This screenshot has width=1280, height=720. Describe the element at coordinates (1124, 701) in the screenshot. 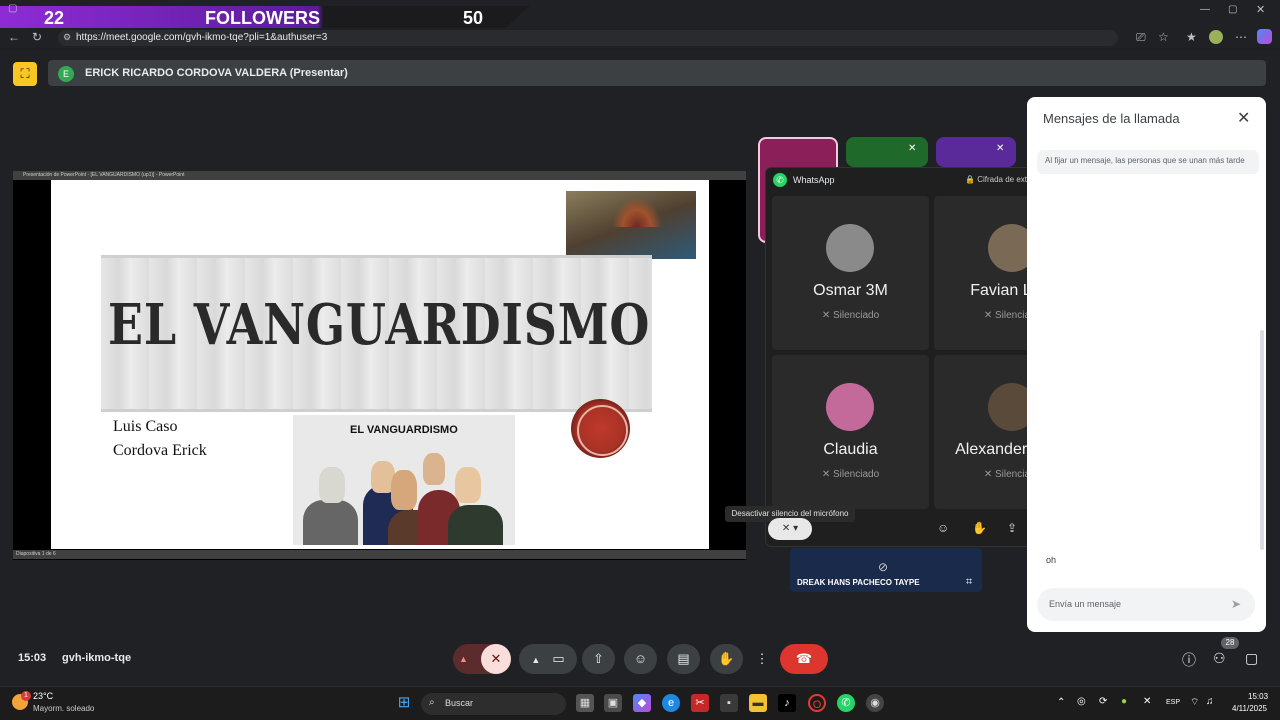

I see `tray-app-icon: ●` at that location.